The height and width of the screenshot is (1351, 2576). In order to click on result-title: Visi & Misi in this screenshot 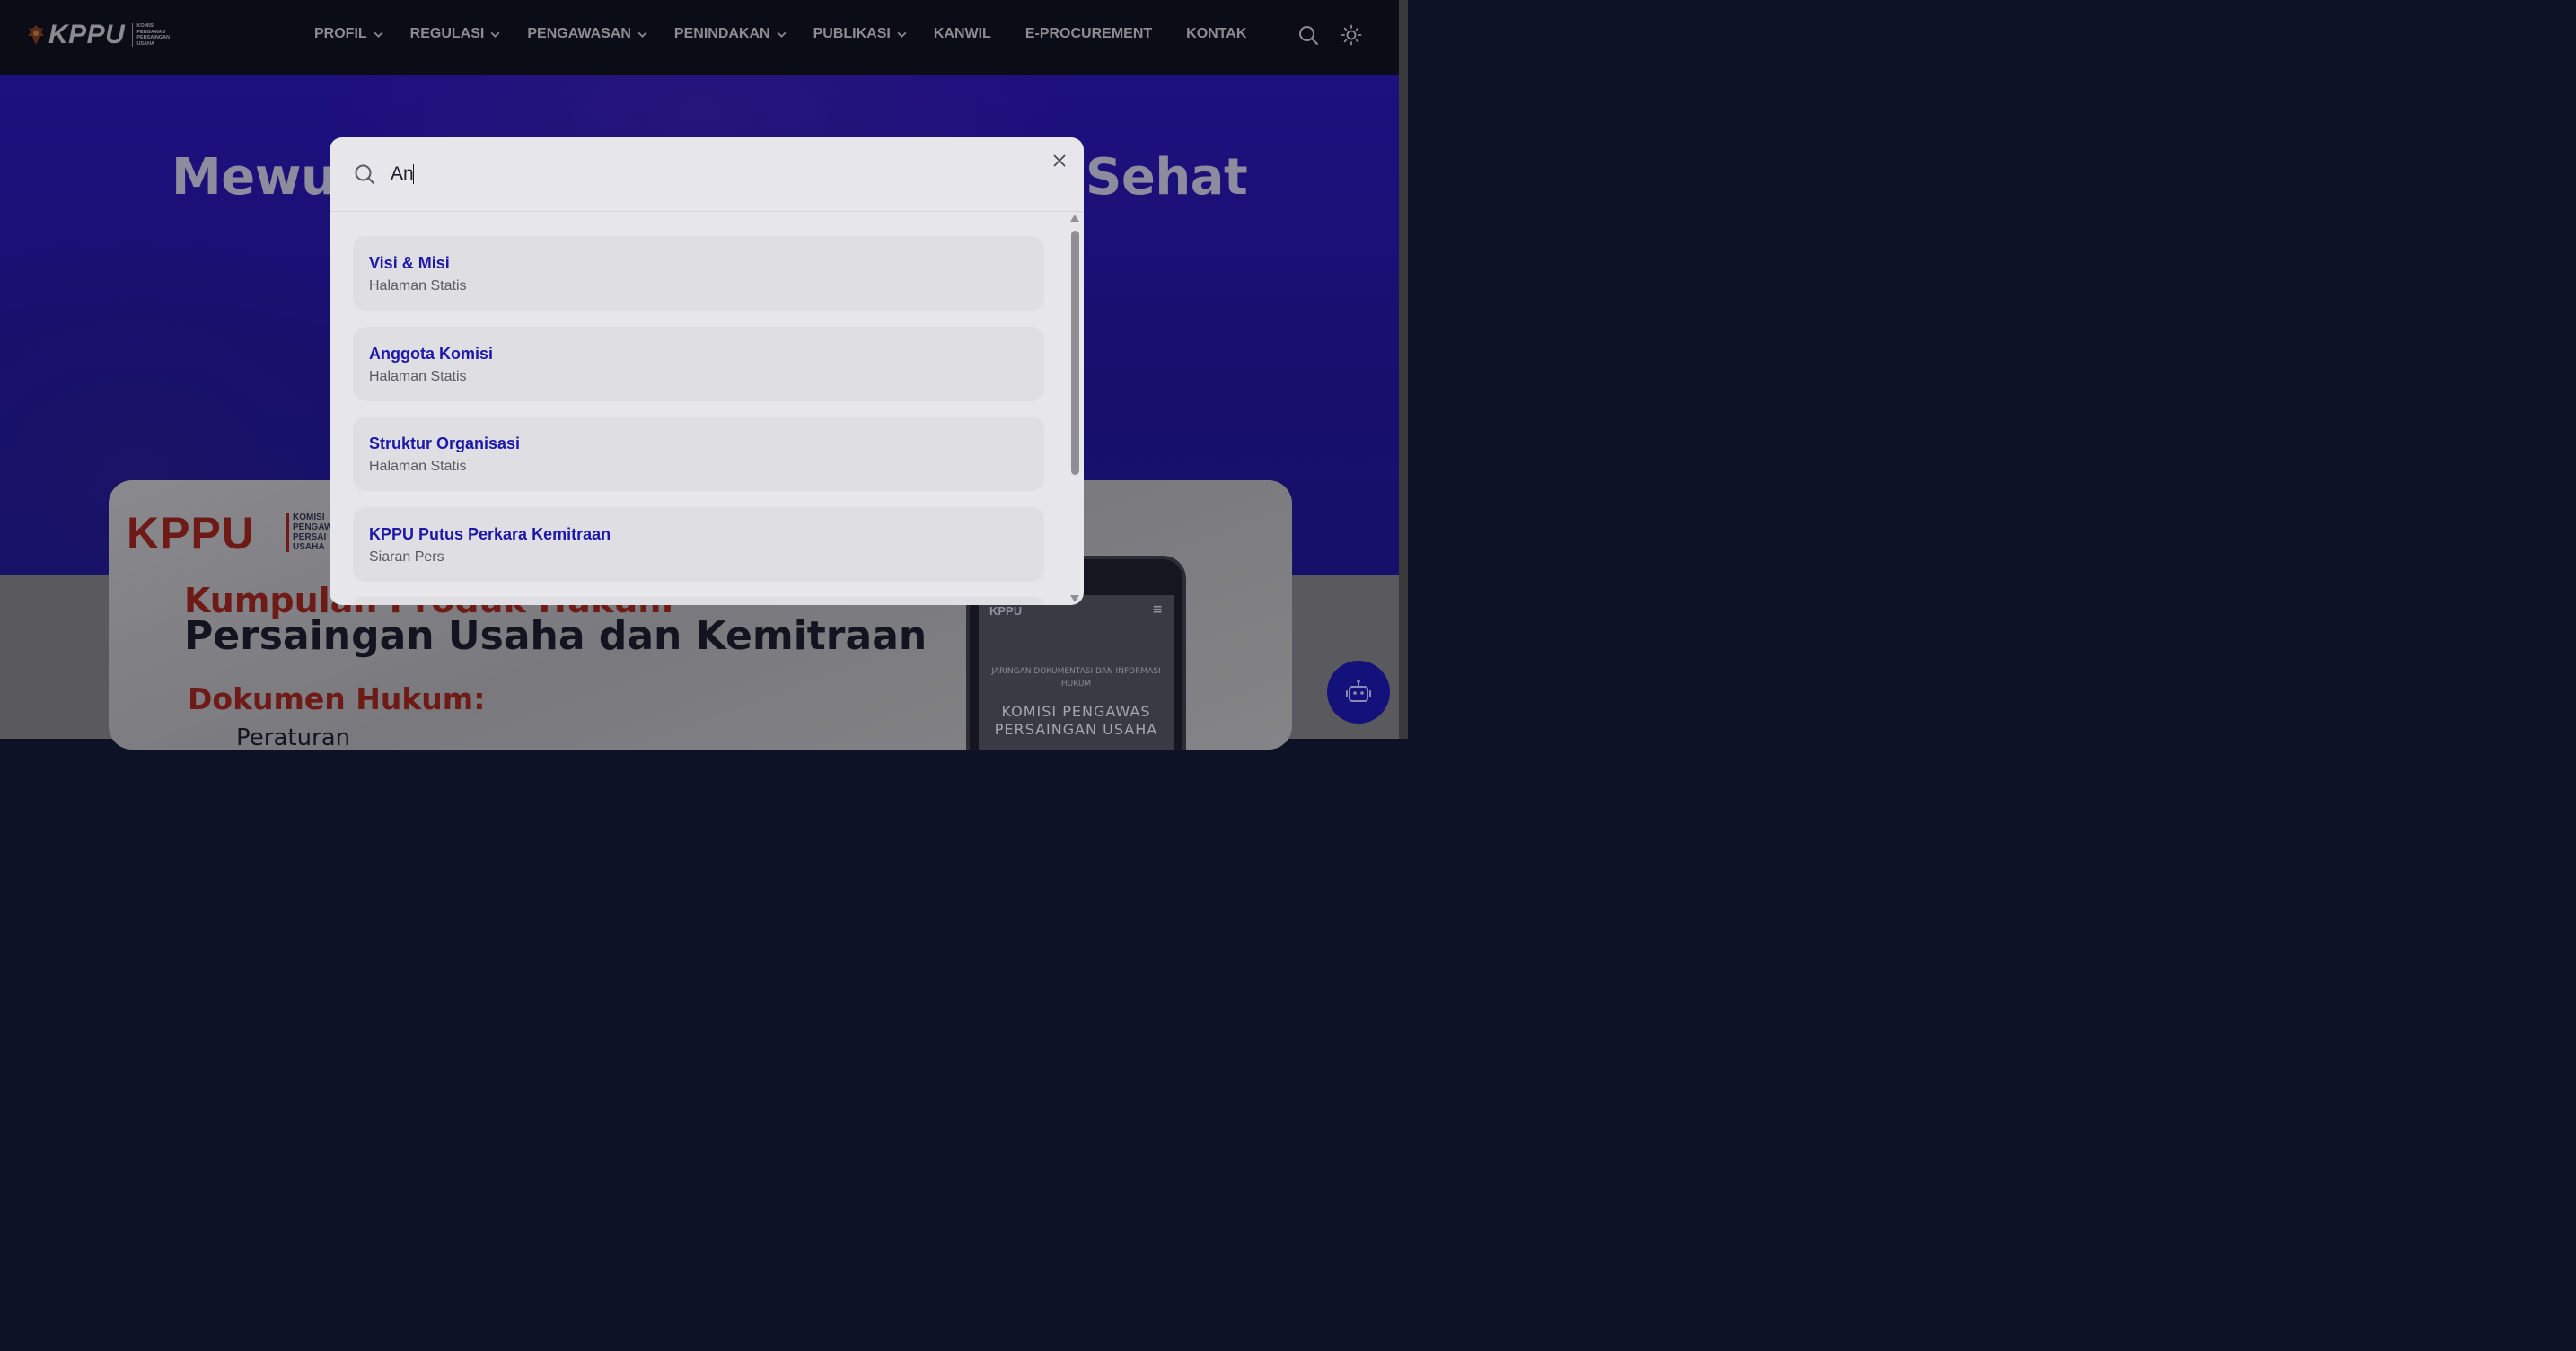, I will do `click(409, 263)`.